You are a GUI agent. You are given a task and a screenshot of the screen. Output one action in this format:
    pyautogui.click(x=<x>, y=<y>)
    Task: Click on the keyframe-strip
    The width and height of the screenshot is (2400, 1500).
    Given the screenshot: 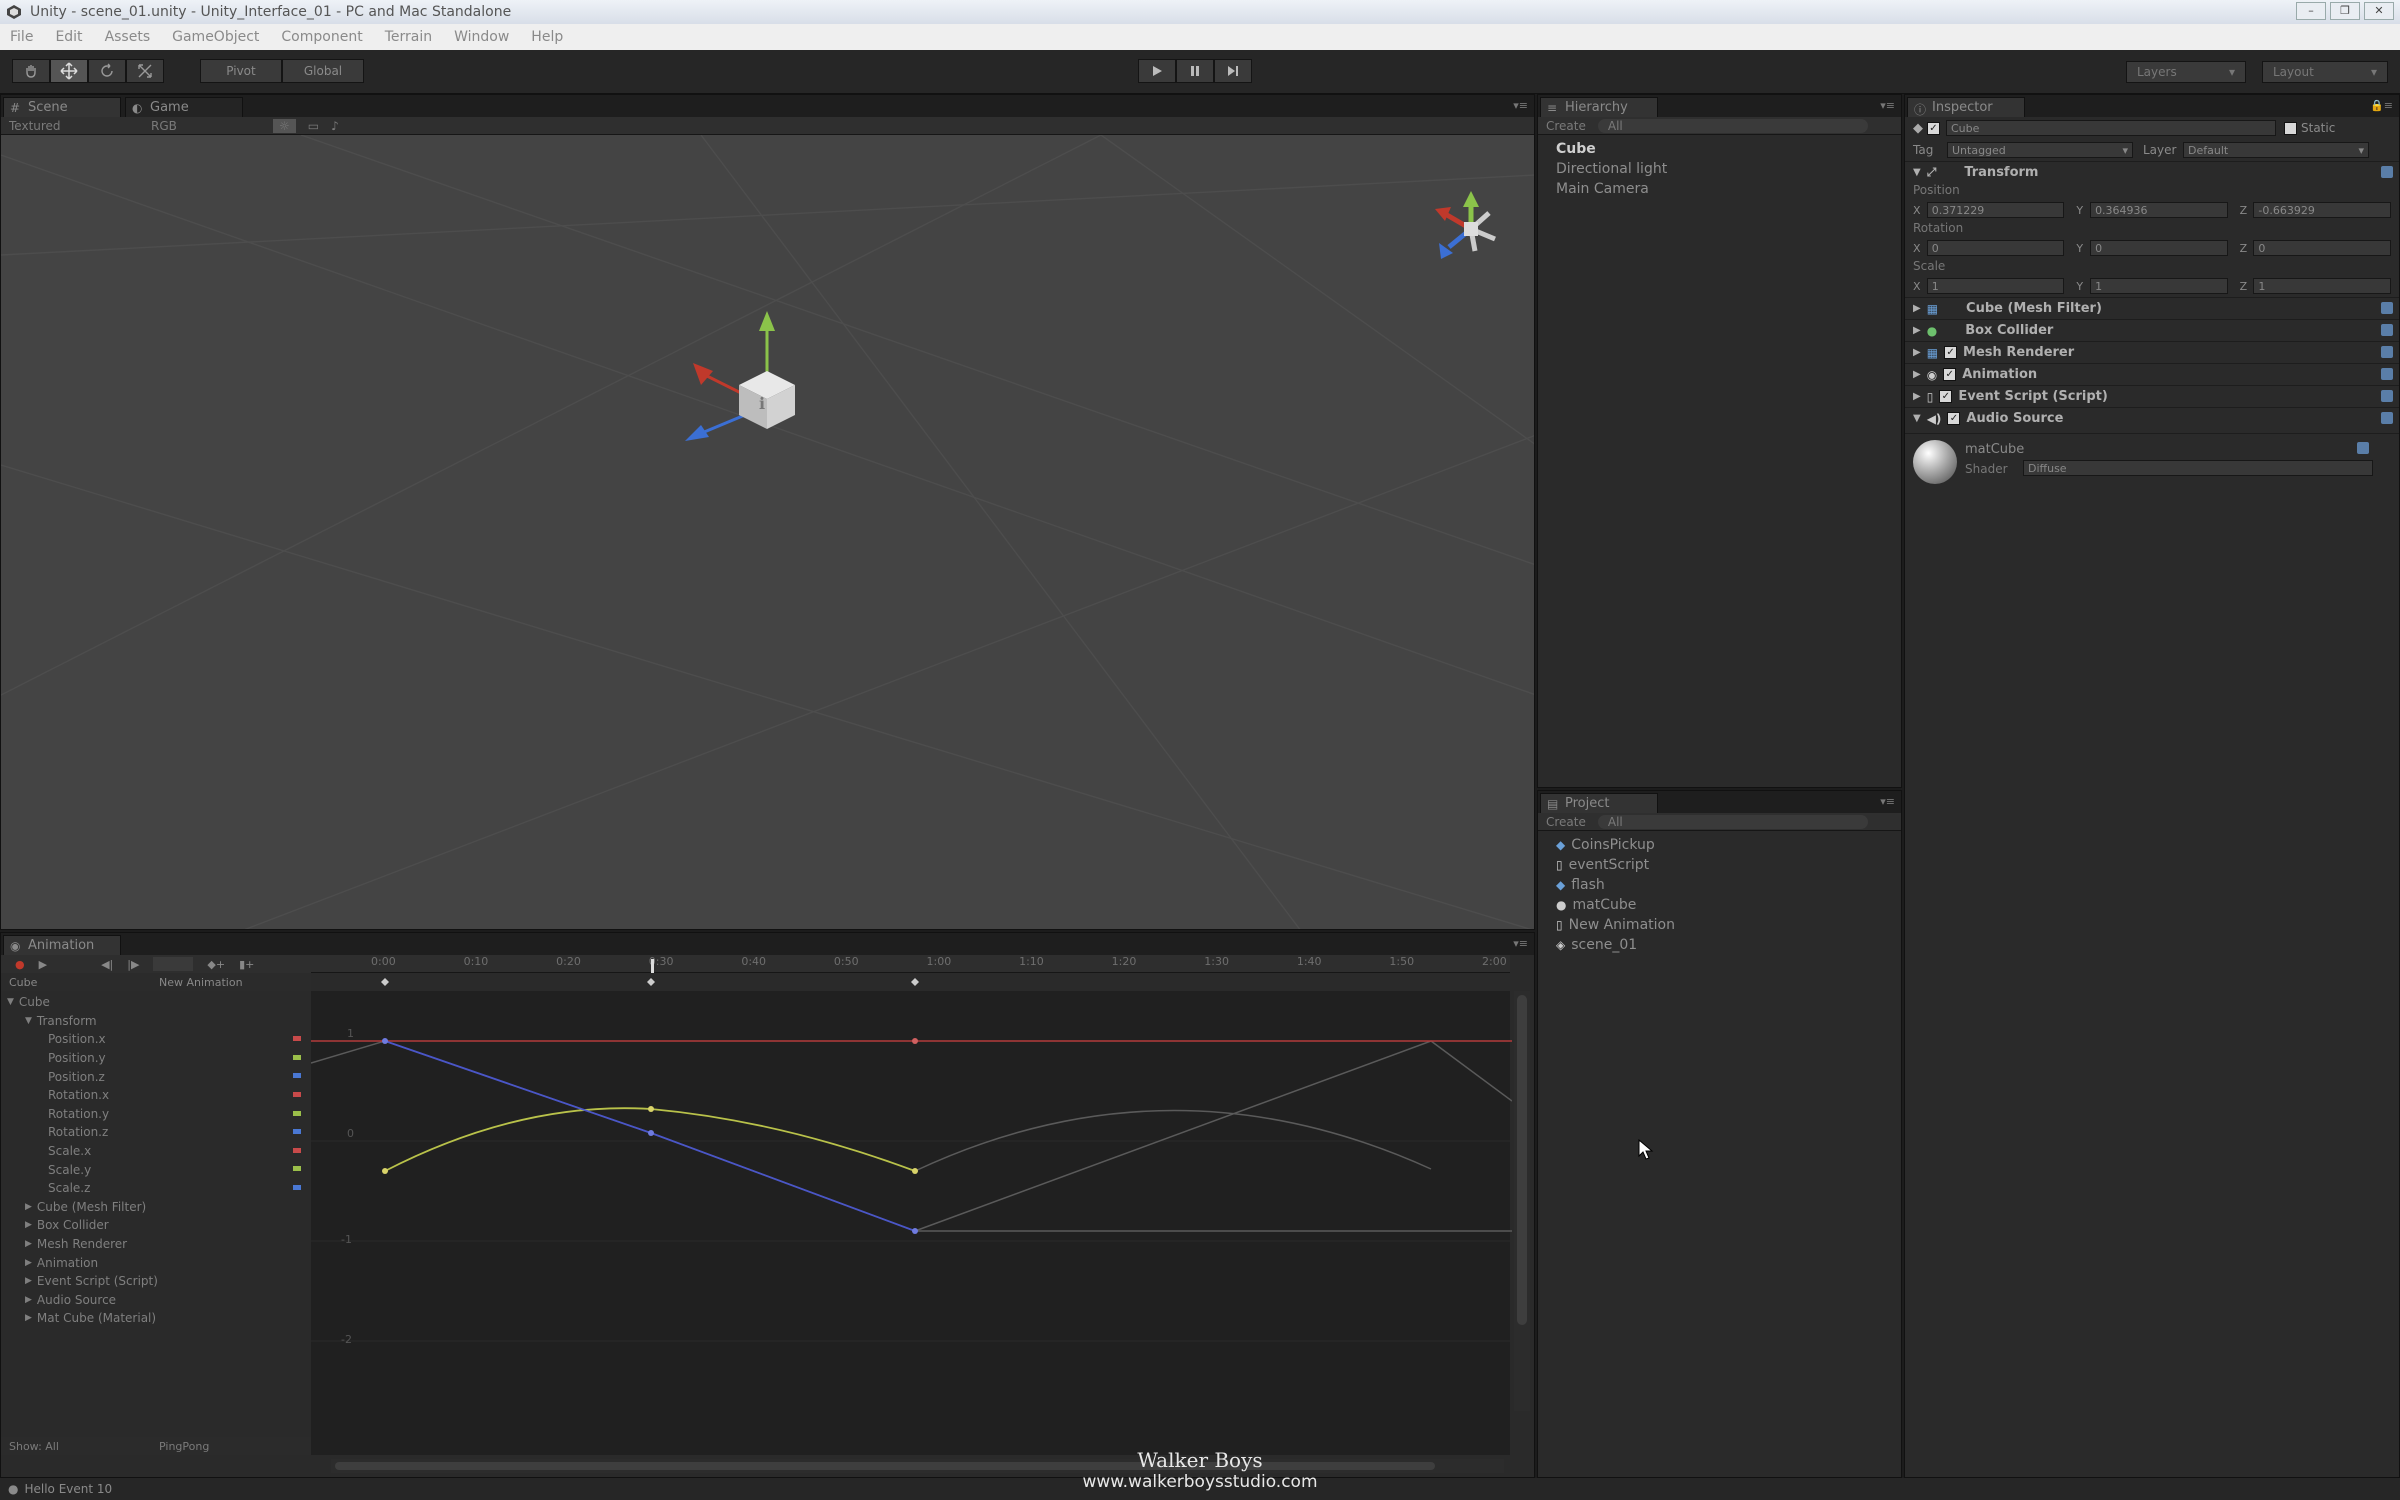 What is the action you would take?
    pyautogui.click(x=910, y=982)
    